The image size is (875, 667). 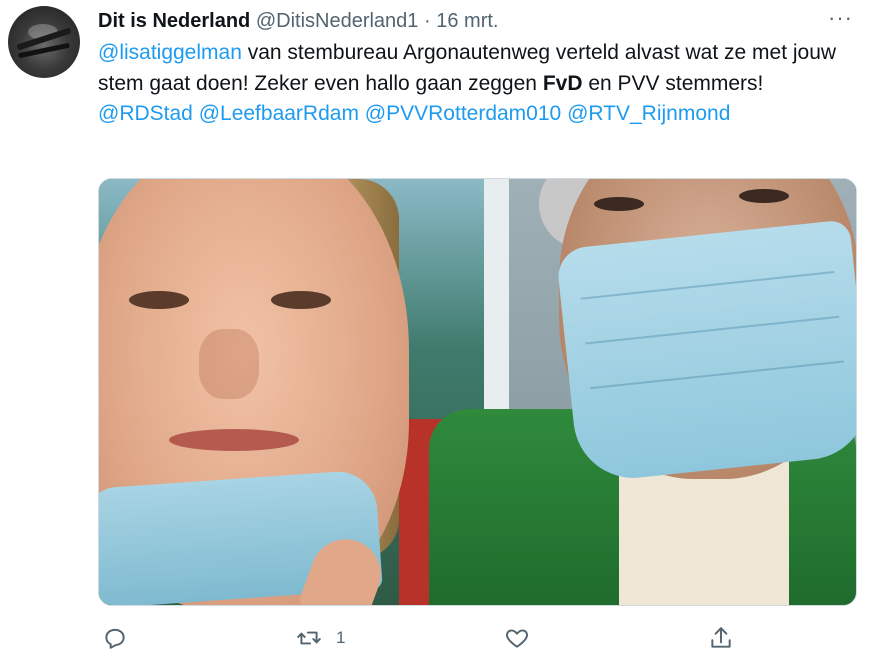 What do you see at coordinates (648, 113) in the screenshot?
I see `mention-link: @RTV_Rijnmond` at bounding box center [648, 113].